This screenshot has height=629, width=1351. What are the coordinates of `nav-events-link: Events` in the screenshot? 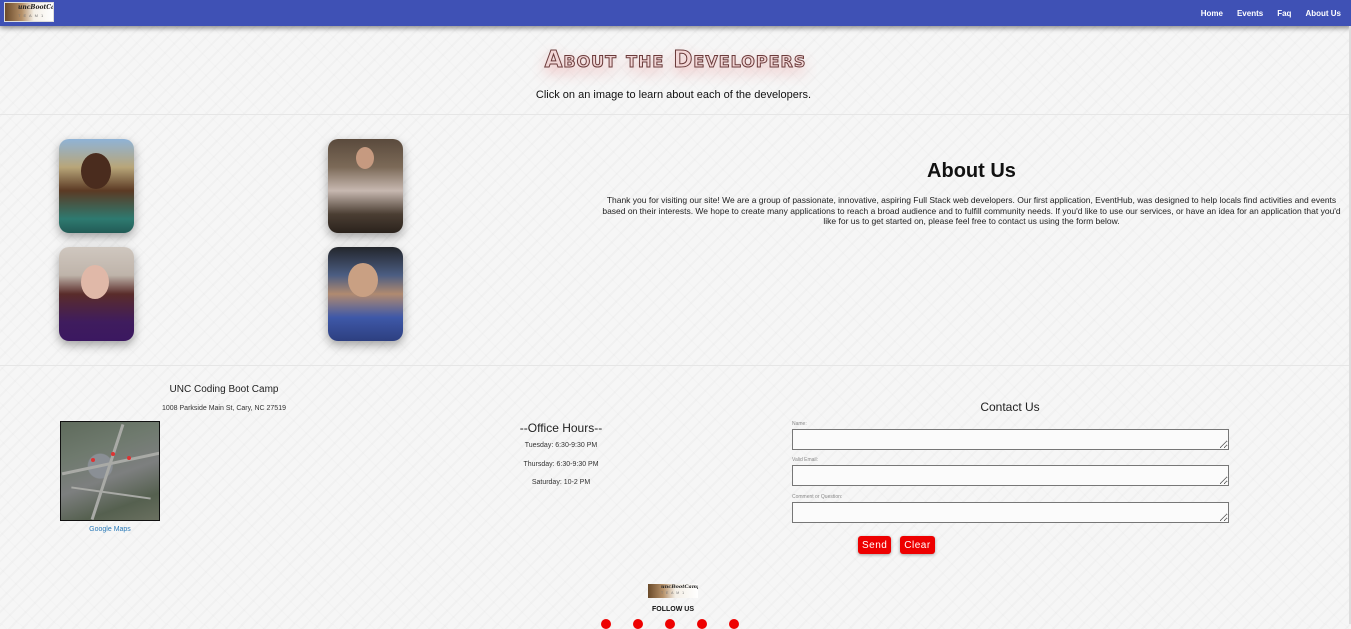 It's located at (1250, 13).